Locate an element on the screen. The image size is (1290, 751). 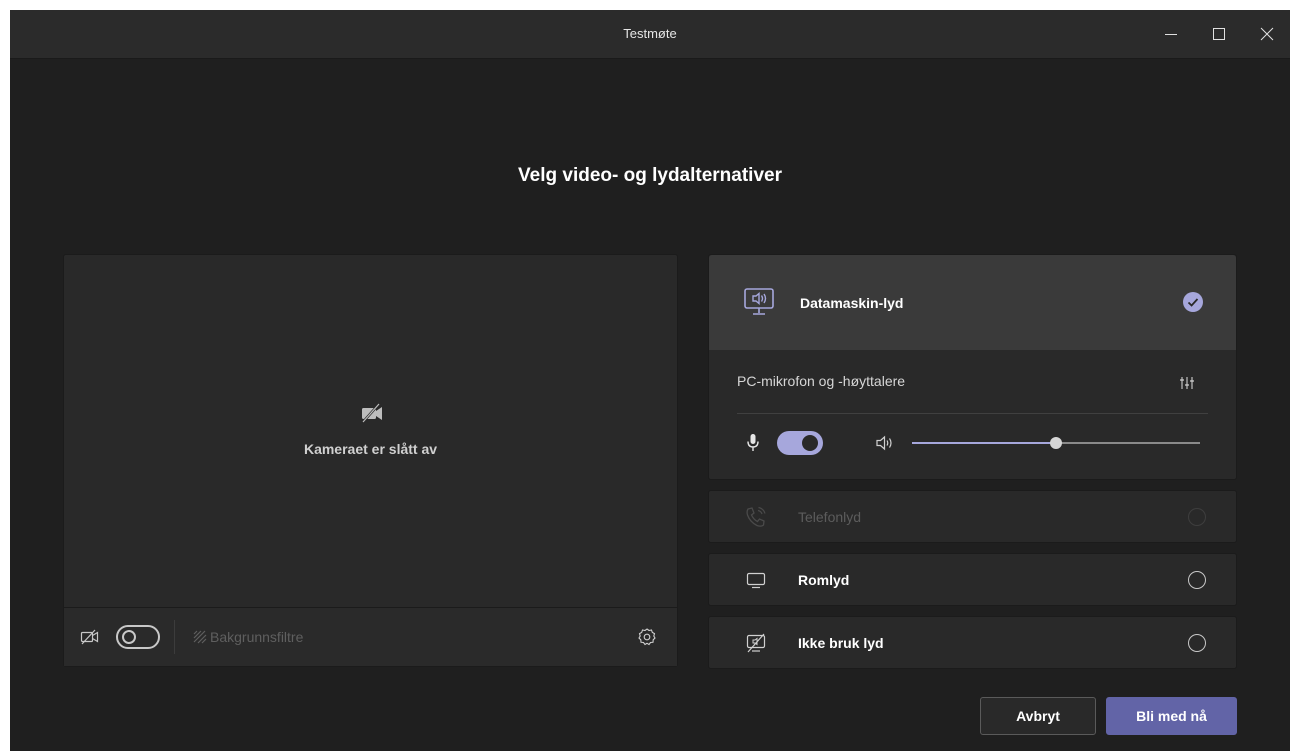
page-title: Velg video- og lydalternativer is located at coordinates (650, 175).